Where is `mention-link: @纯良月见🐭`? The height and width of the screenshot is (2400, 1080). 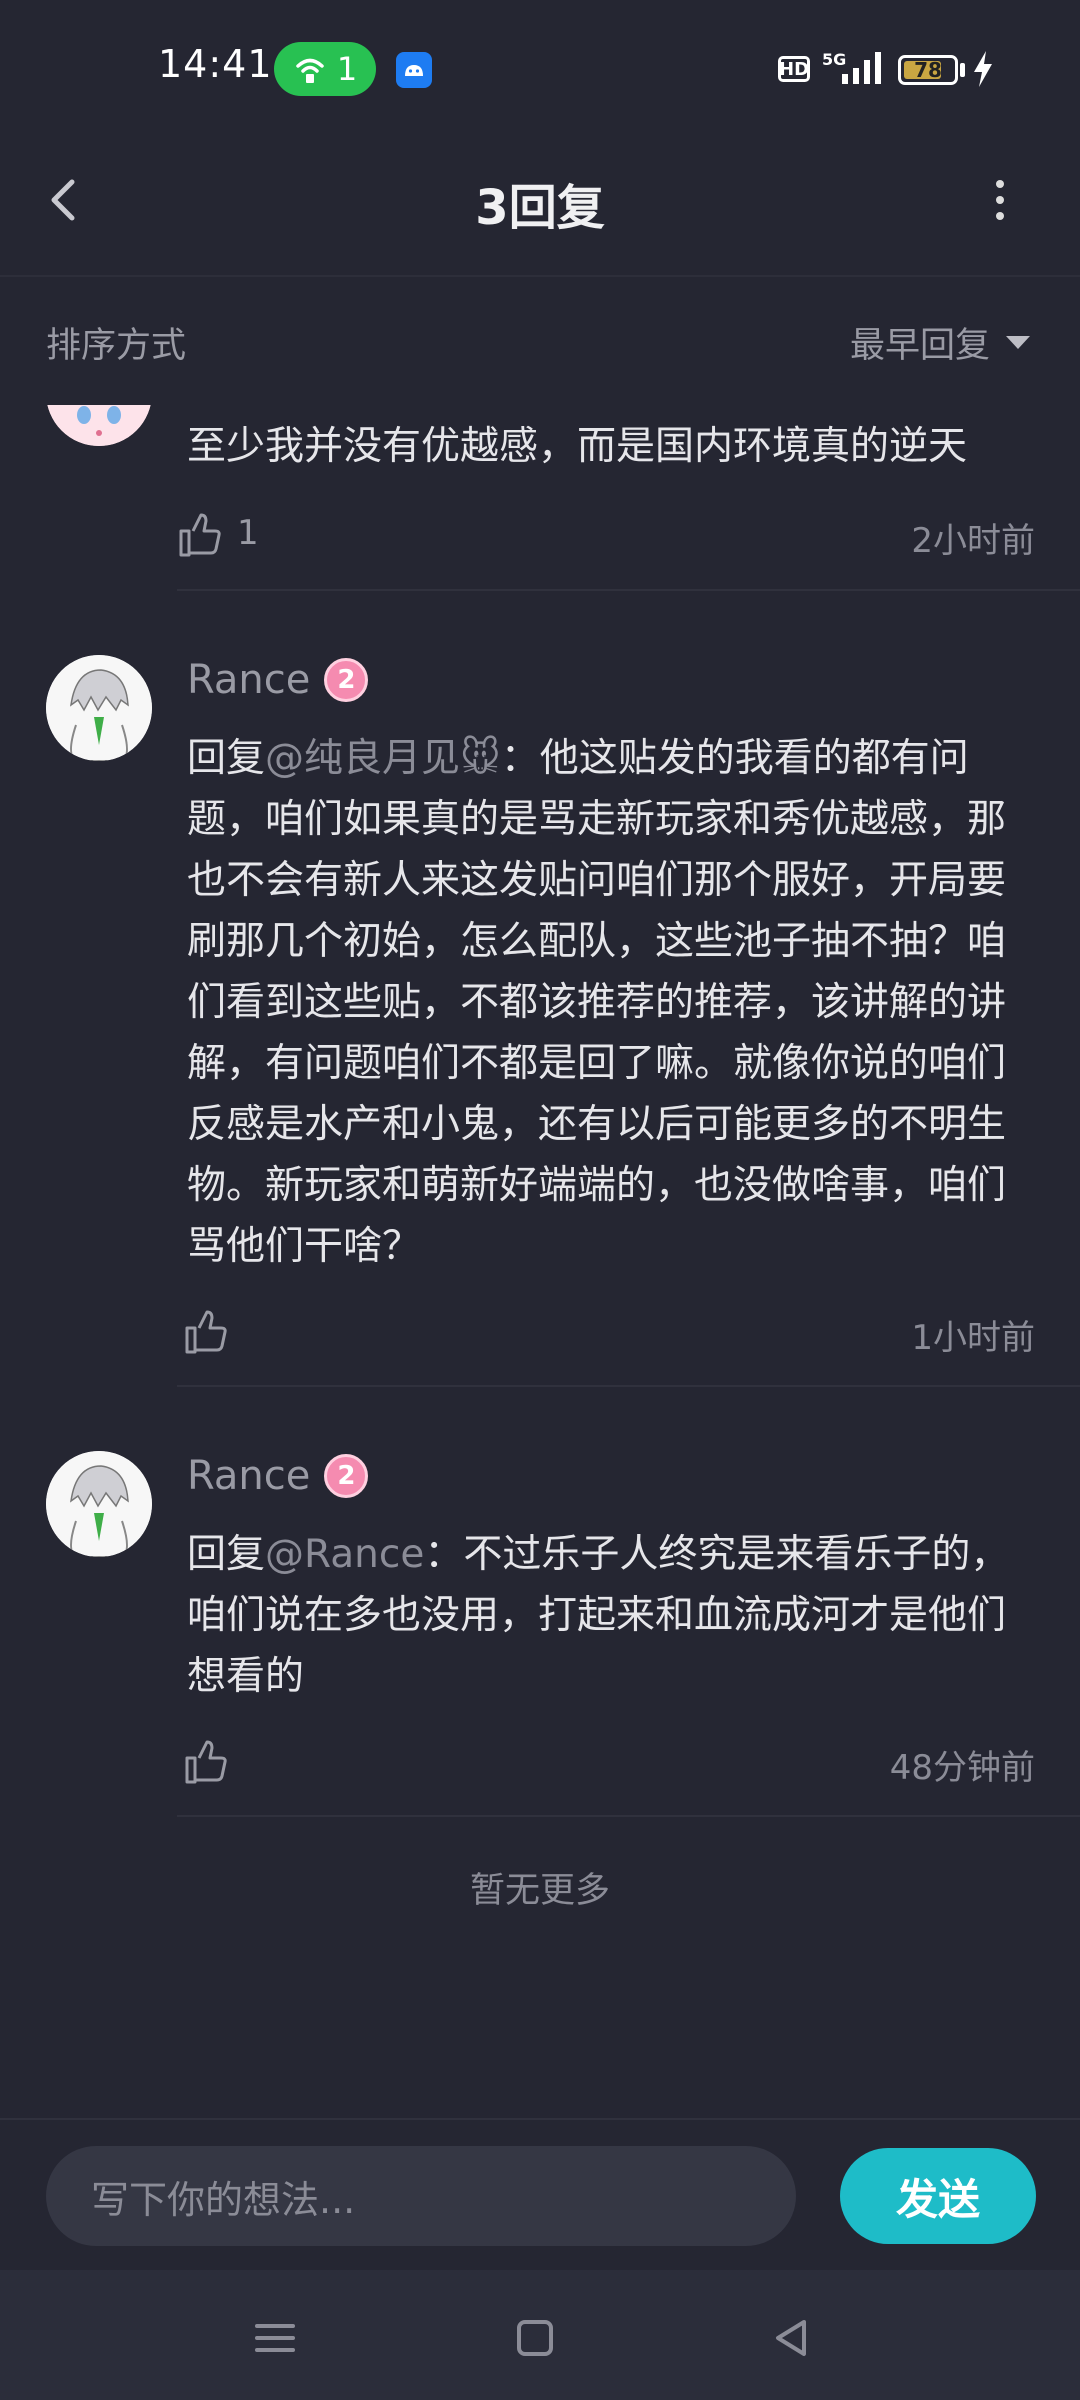 mention-link: @纯良月见🐭 is located at coordinates (383, 758).